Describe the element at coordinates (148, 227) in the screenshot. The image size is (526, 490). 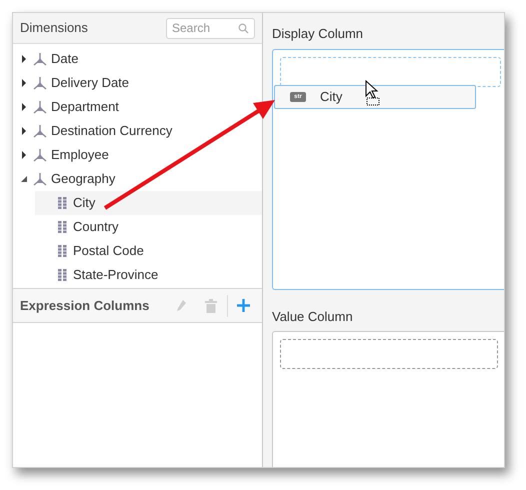
I see `tree-item: Country` at that location.